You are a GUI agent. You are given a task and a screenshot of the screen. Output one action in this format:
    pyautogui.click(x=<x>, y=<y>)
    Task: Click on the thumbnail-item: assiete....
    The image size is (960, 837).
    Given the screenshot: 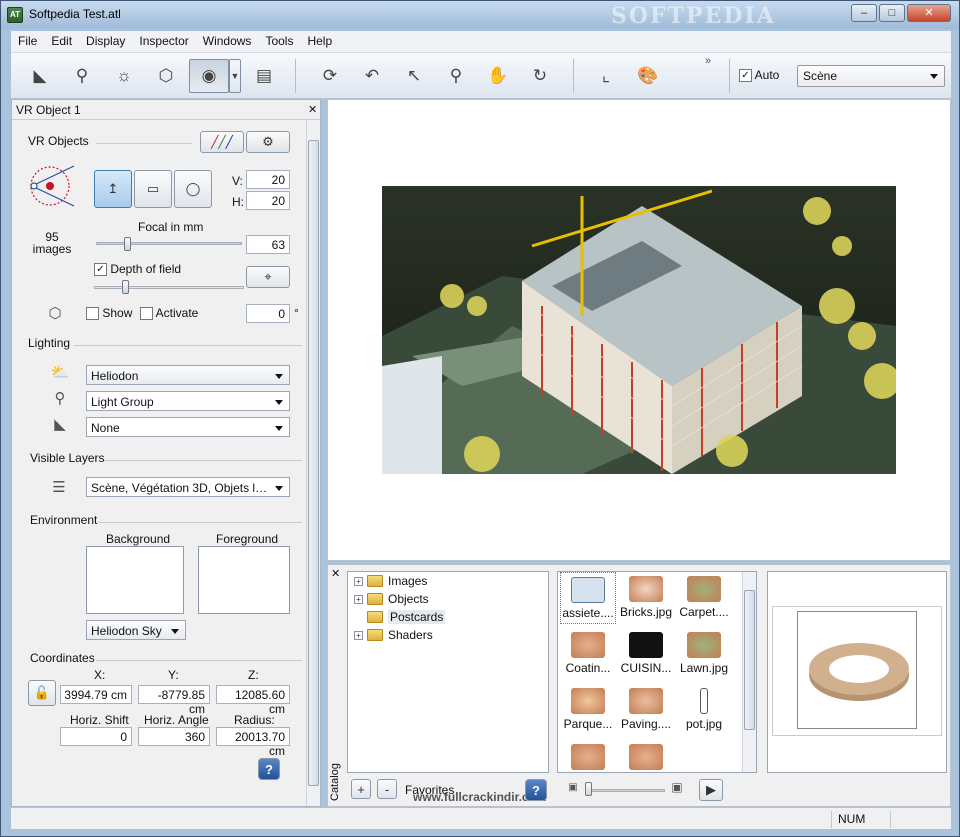 What is the action you would take?
    pyautogui.click(x=588, y=598)
    